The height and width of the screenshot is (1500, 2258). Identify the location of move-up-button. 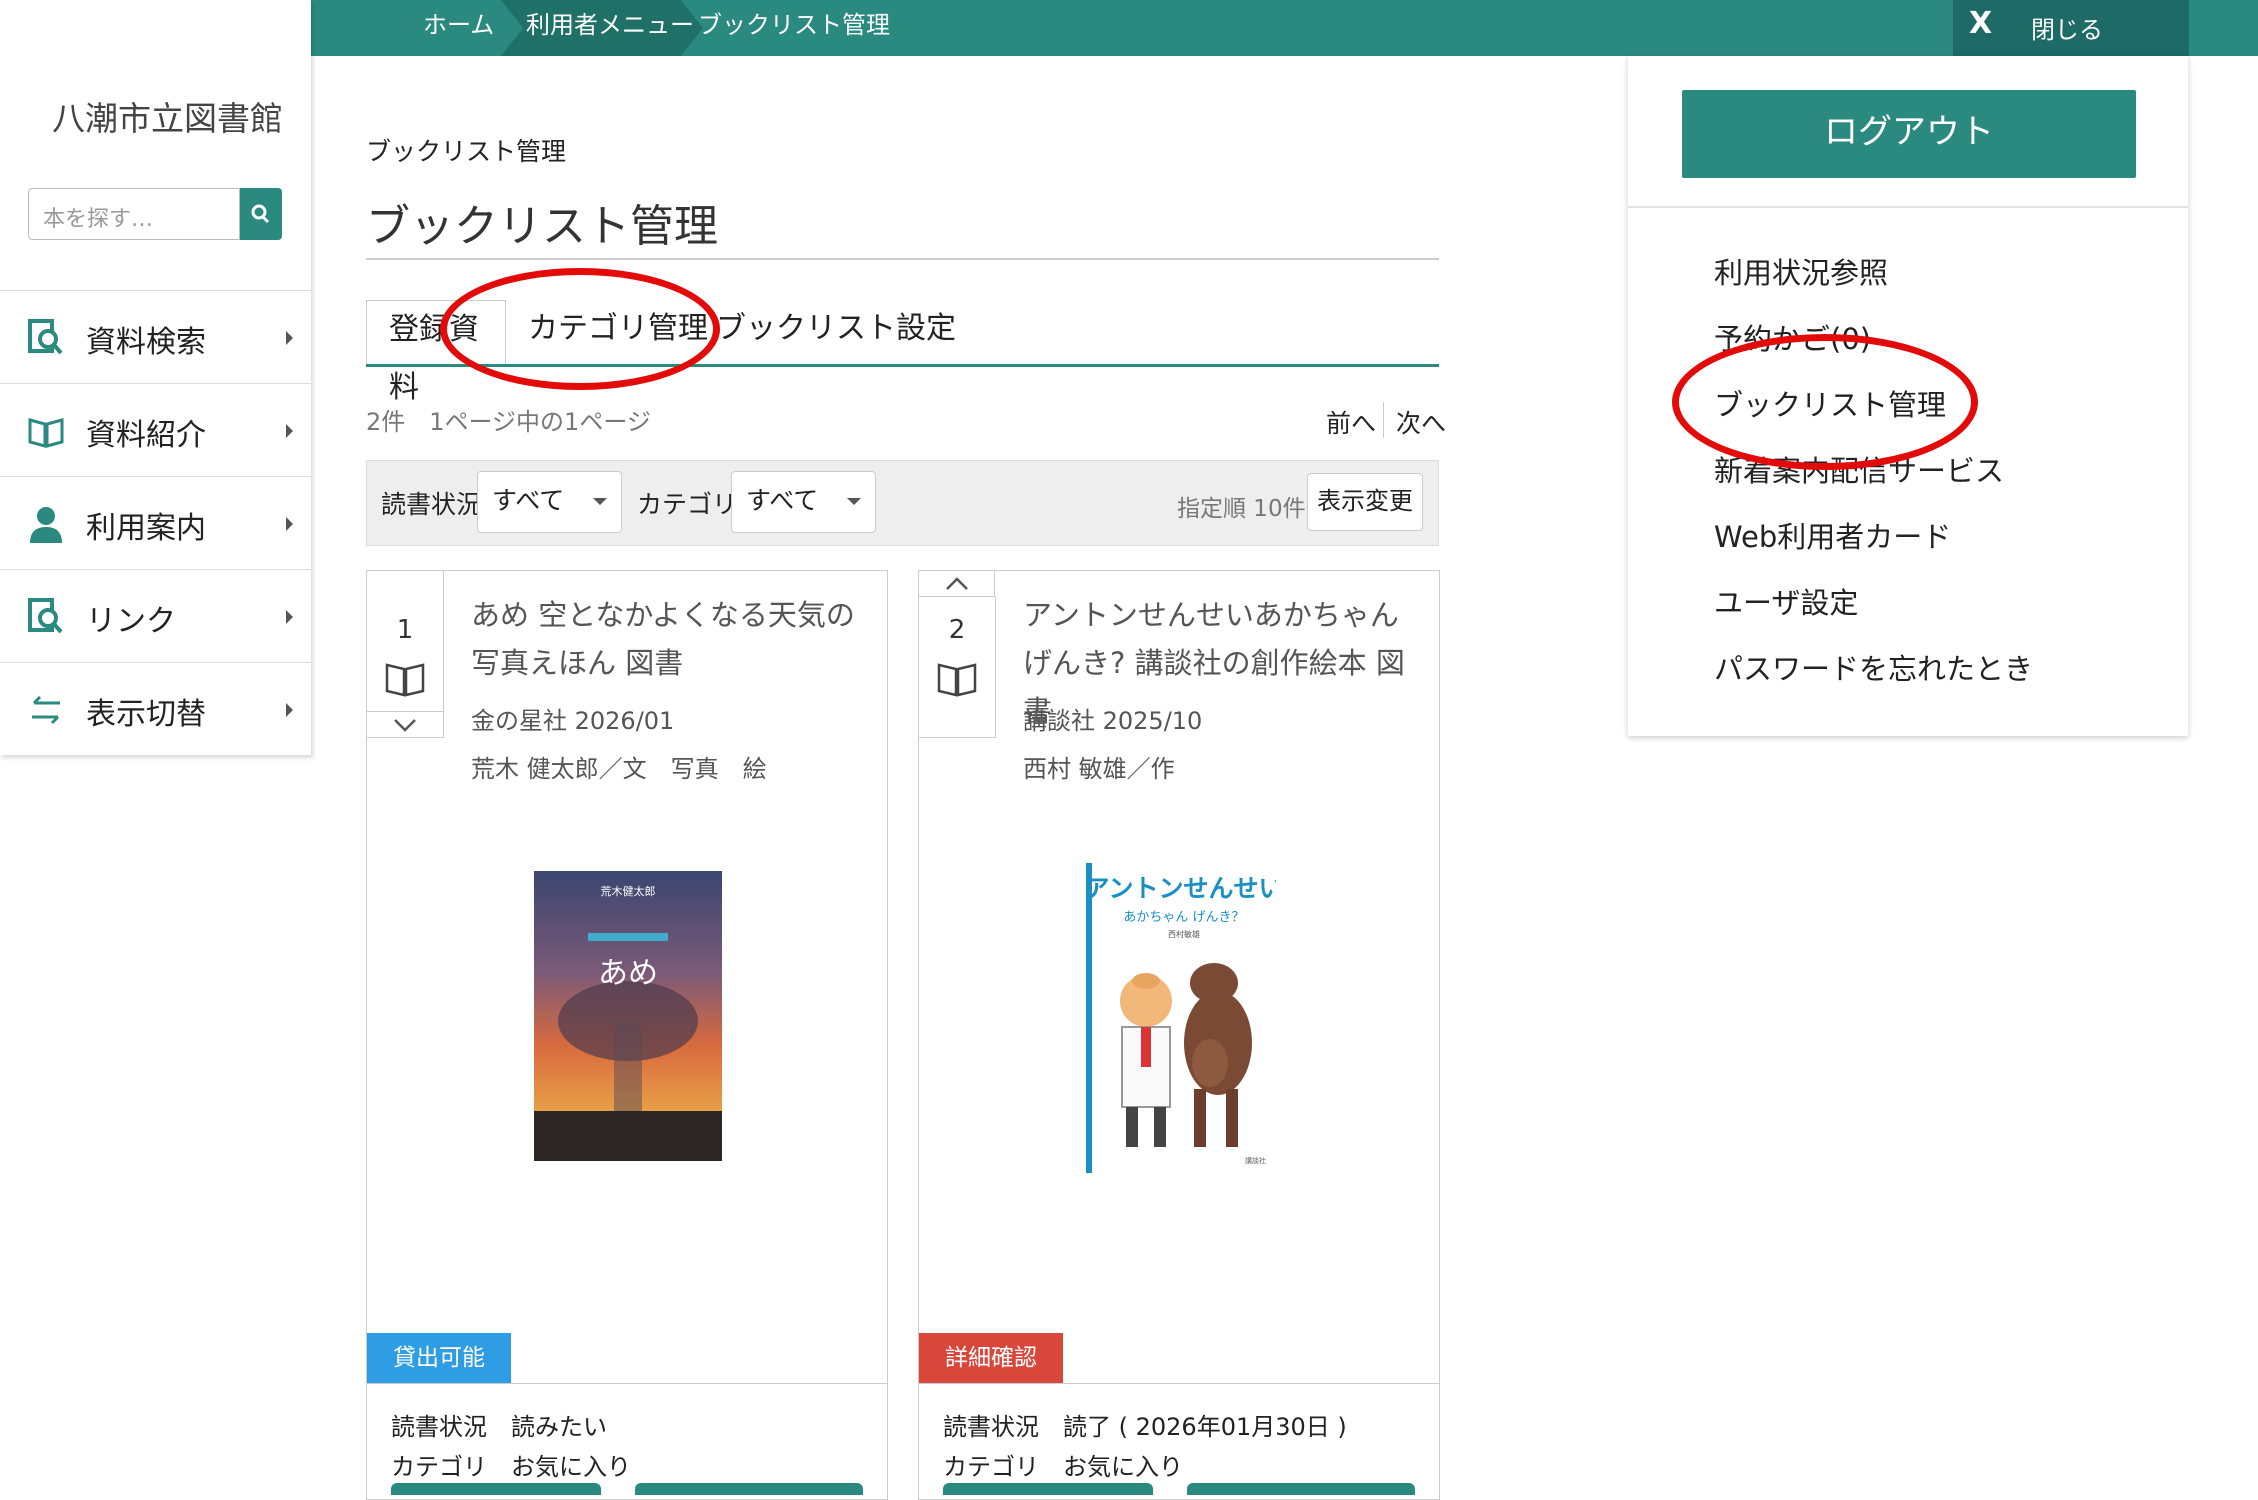
(957, 584).